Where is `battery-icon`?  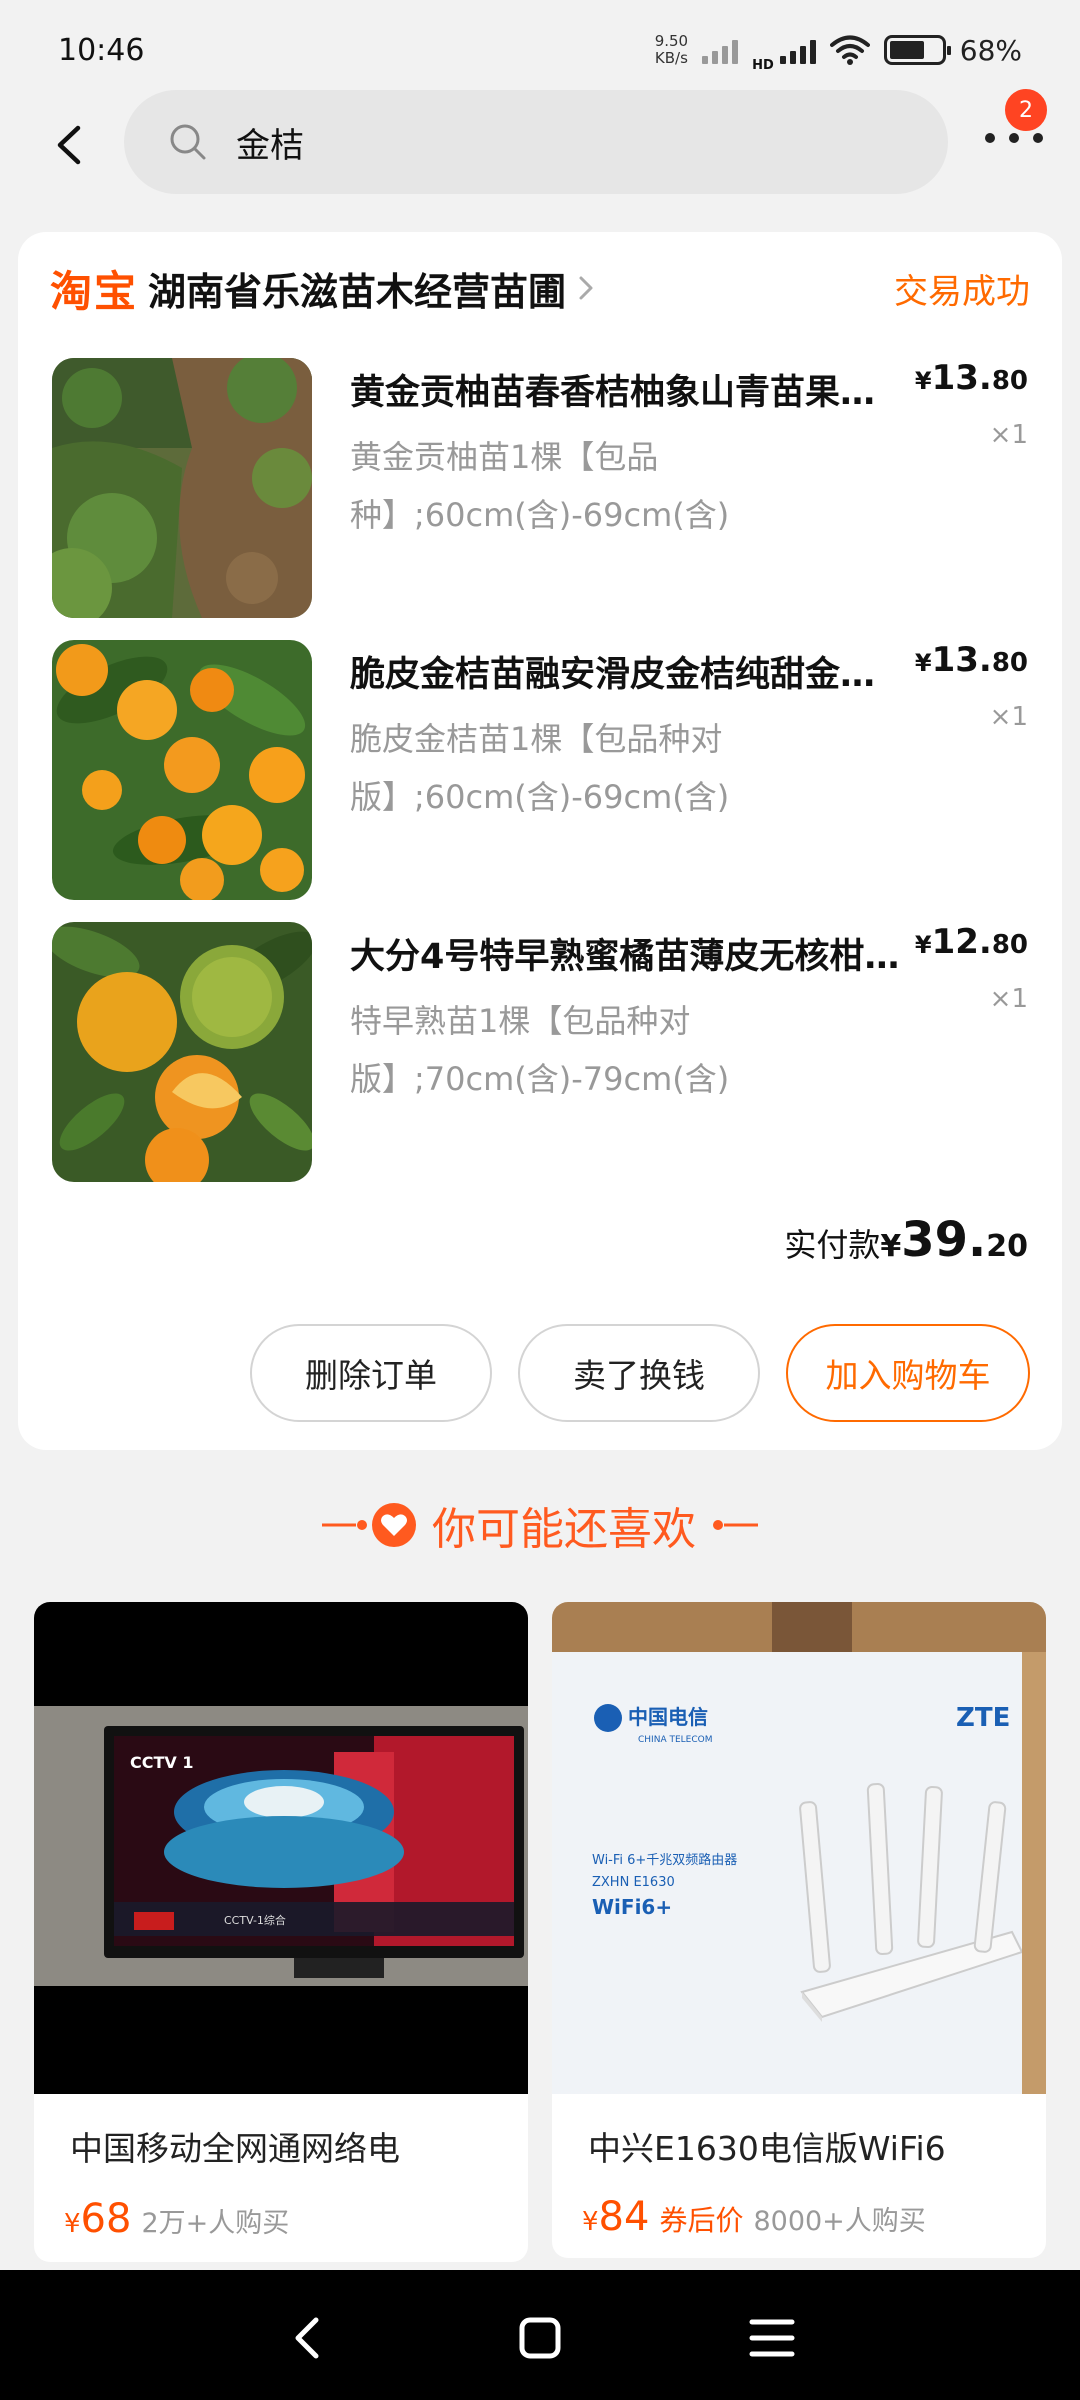 battery-icon is located at coordinates (917, 50).